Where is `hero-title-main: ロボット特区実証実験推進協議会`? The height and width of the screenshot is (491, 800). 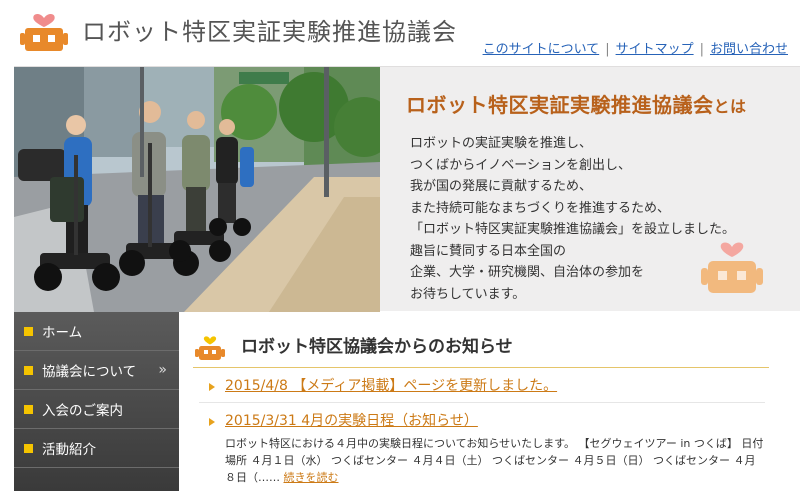
hero-title-main: ロボット特区実証実験推進協議会 is located at coordinates (560, 105).